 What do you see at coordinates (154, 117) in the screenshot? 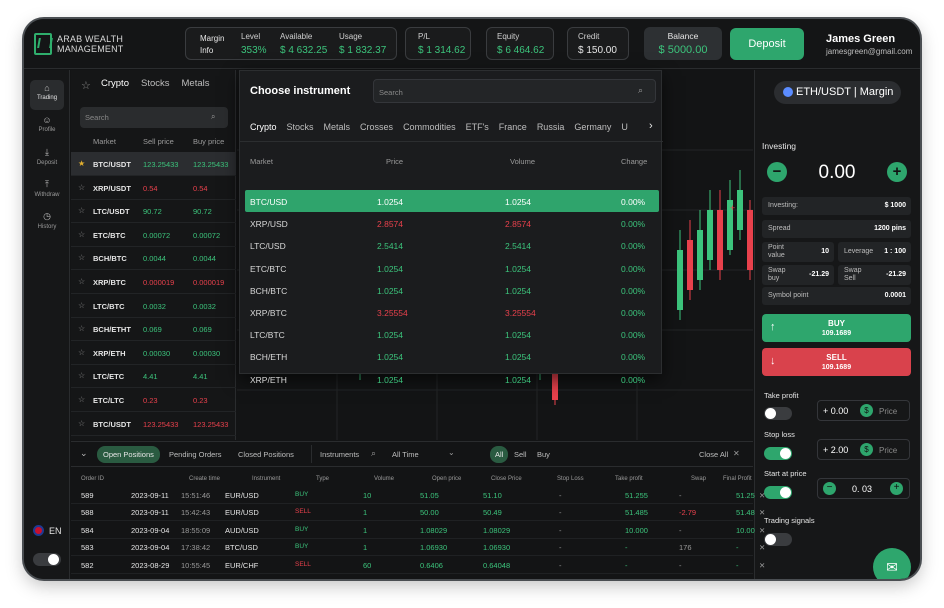
I see `market-search-input: Search` at bounding box center [154, 117].